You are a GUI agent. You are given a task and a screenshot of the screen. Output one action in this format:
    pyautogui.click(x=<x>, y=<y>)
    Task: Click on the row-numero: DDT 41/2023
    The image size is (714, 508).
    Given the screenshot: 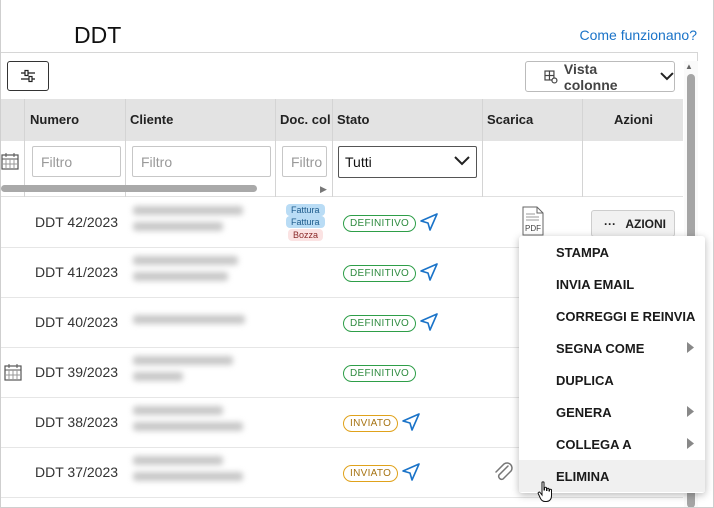 What is the action you would take?
    pyautogui.click(x=76, y=272)
    